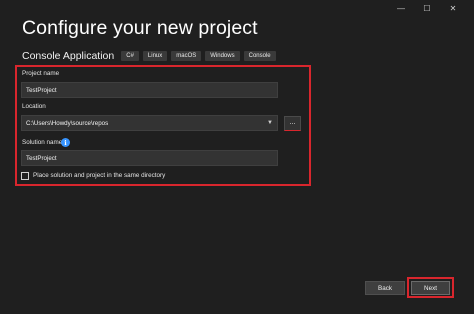  What do you see at coordinates (259, 56) in the screenshot?
I see `tag-console: Console` at bounding box center [259, 56].